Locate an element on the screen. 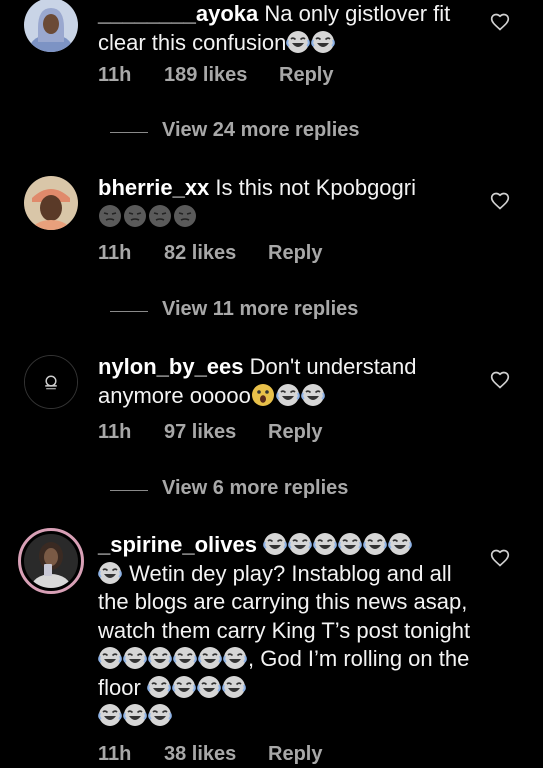 This screenshot has width=543, height=768. comment-likes: 82 likes is located at coordinates (200, 253).